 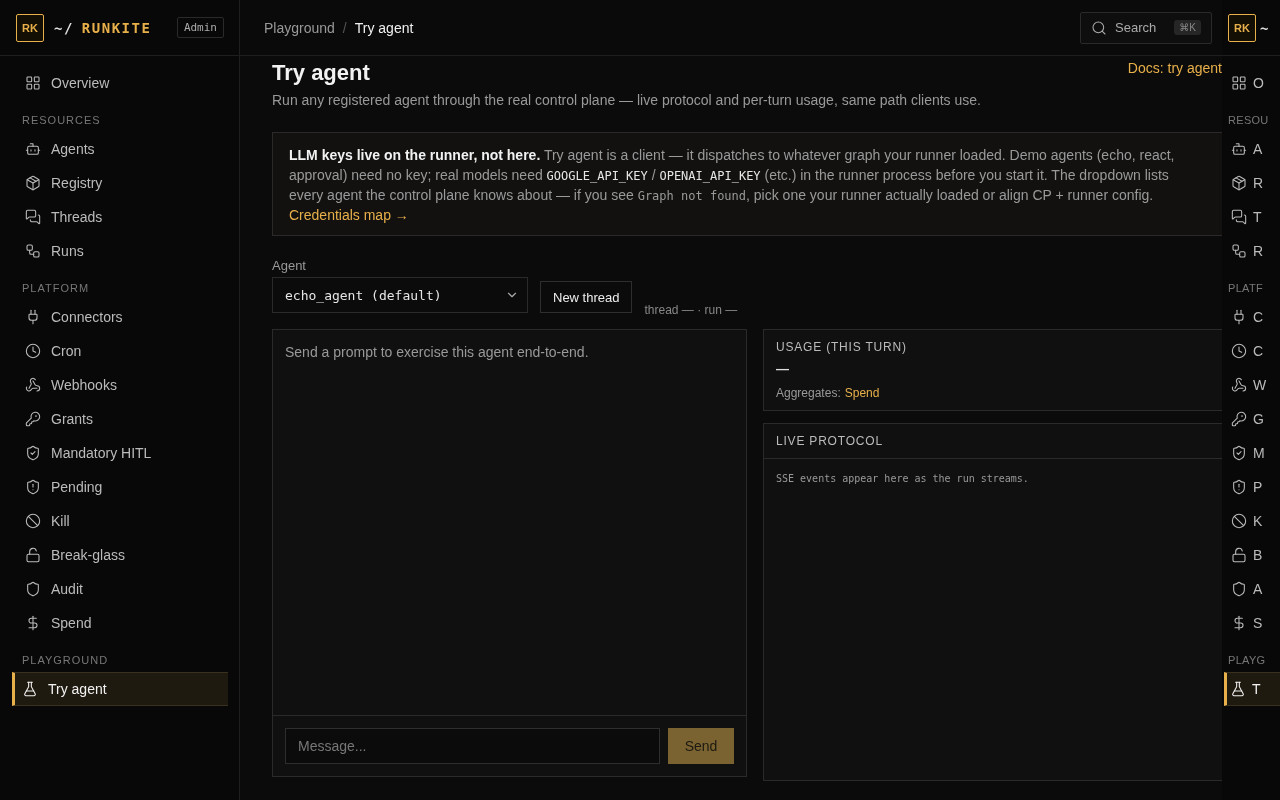 I want to click on nav-item: Spend, so click(x=120, y=623).